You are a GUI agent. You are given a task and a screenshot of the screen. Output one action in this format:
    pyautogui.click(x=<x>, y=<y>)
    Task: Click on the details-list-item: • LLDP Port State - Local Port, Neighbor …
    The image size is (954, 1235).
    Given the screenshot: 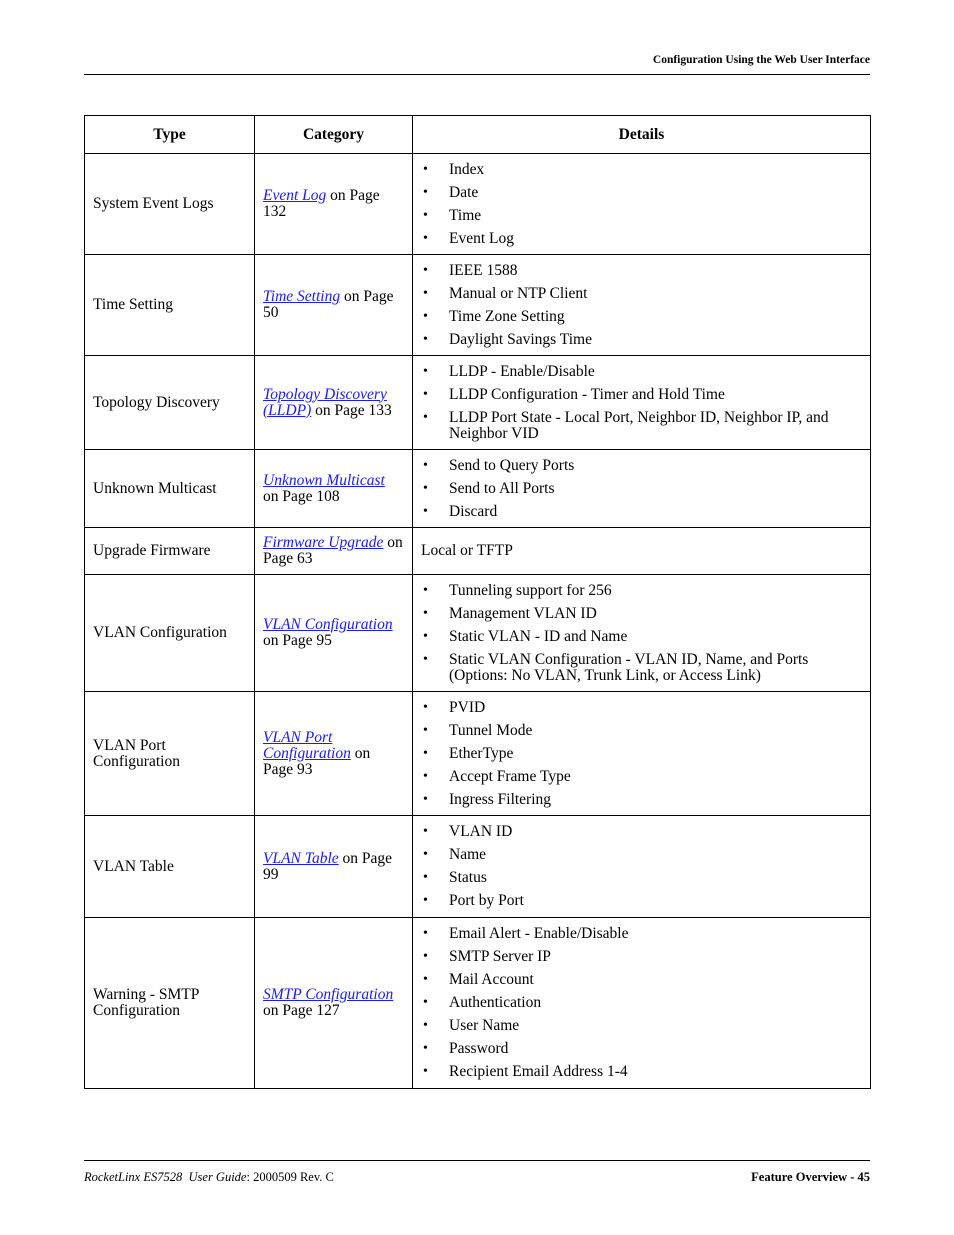 What is the action you would take?
    pyautogui.click(x=641, y=425)
    